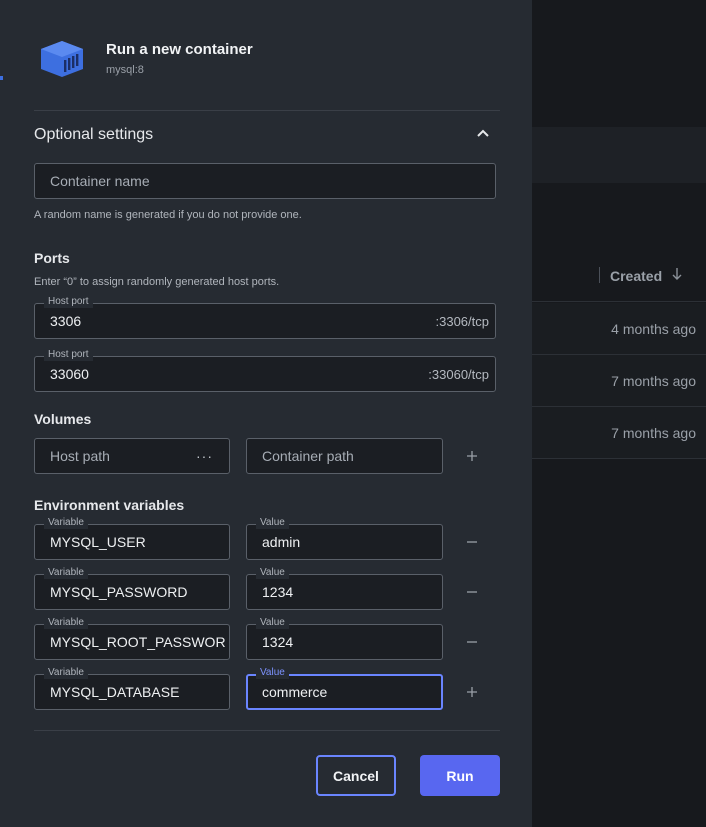 The height and width of the screenshot is (827, 706). Describe the element at coordinates (344, 588) in the screenshot. I see `env-value-field: Value 1234` at that location.